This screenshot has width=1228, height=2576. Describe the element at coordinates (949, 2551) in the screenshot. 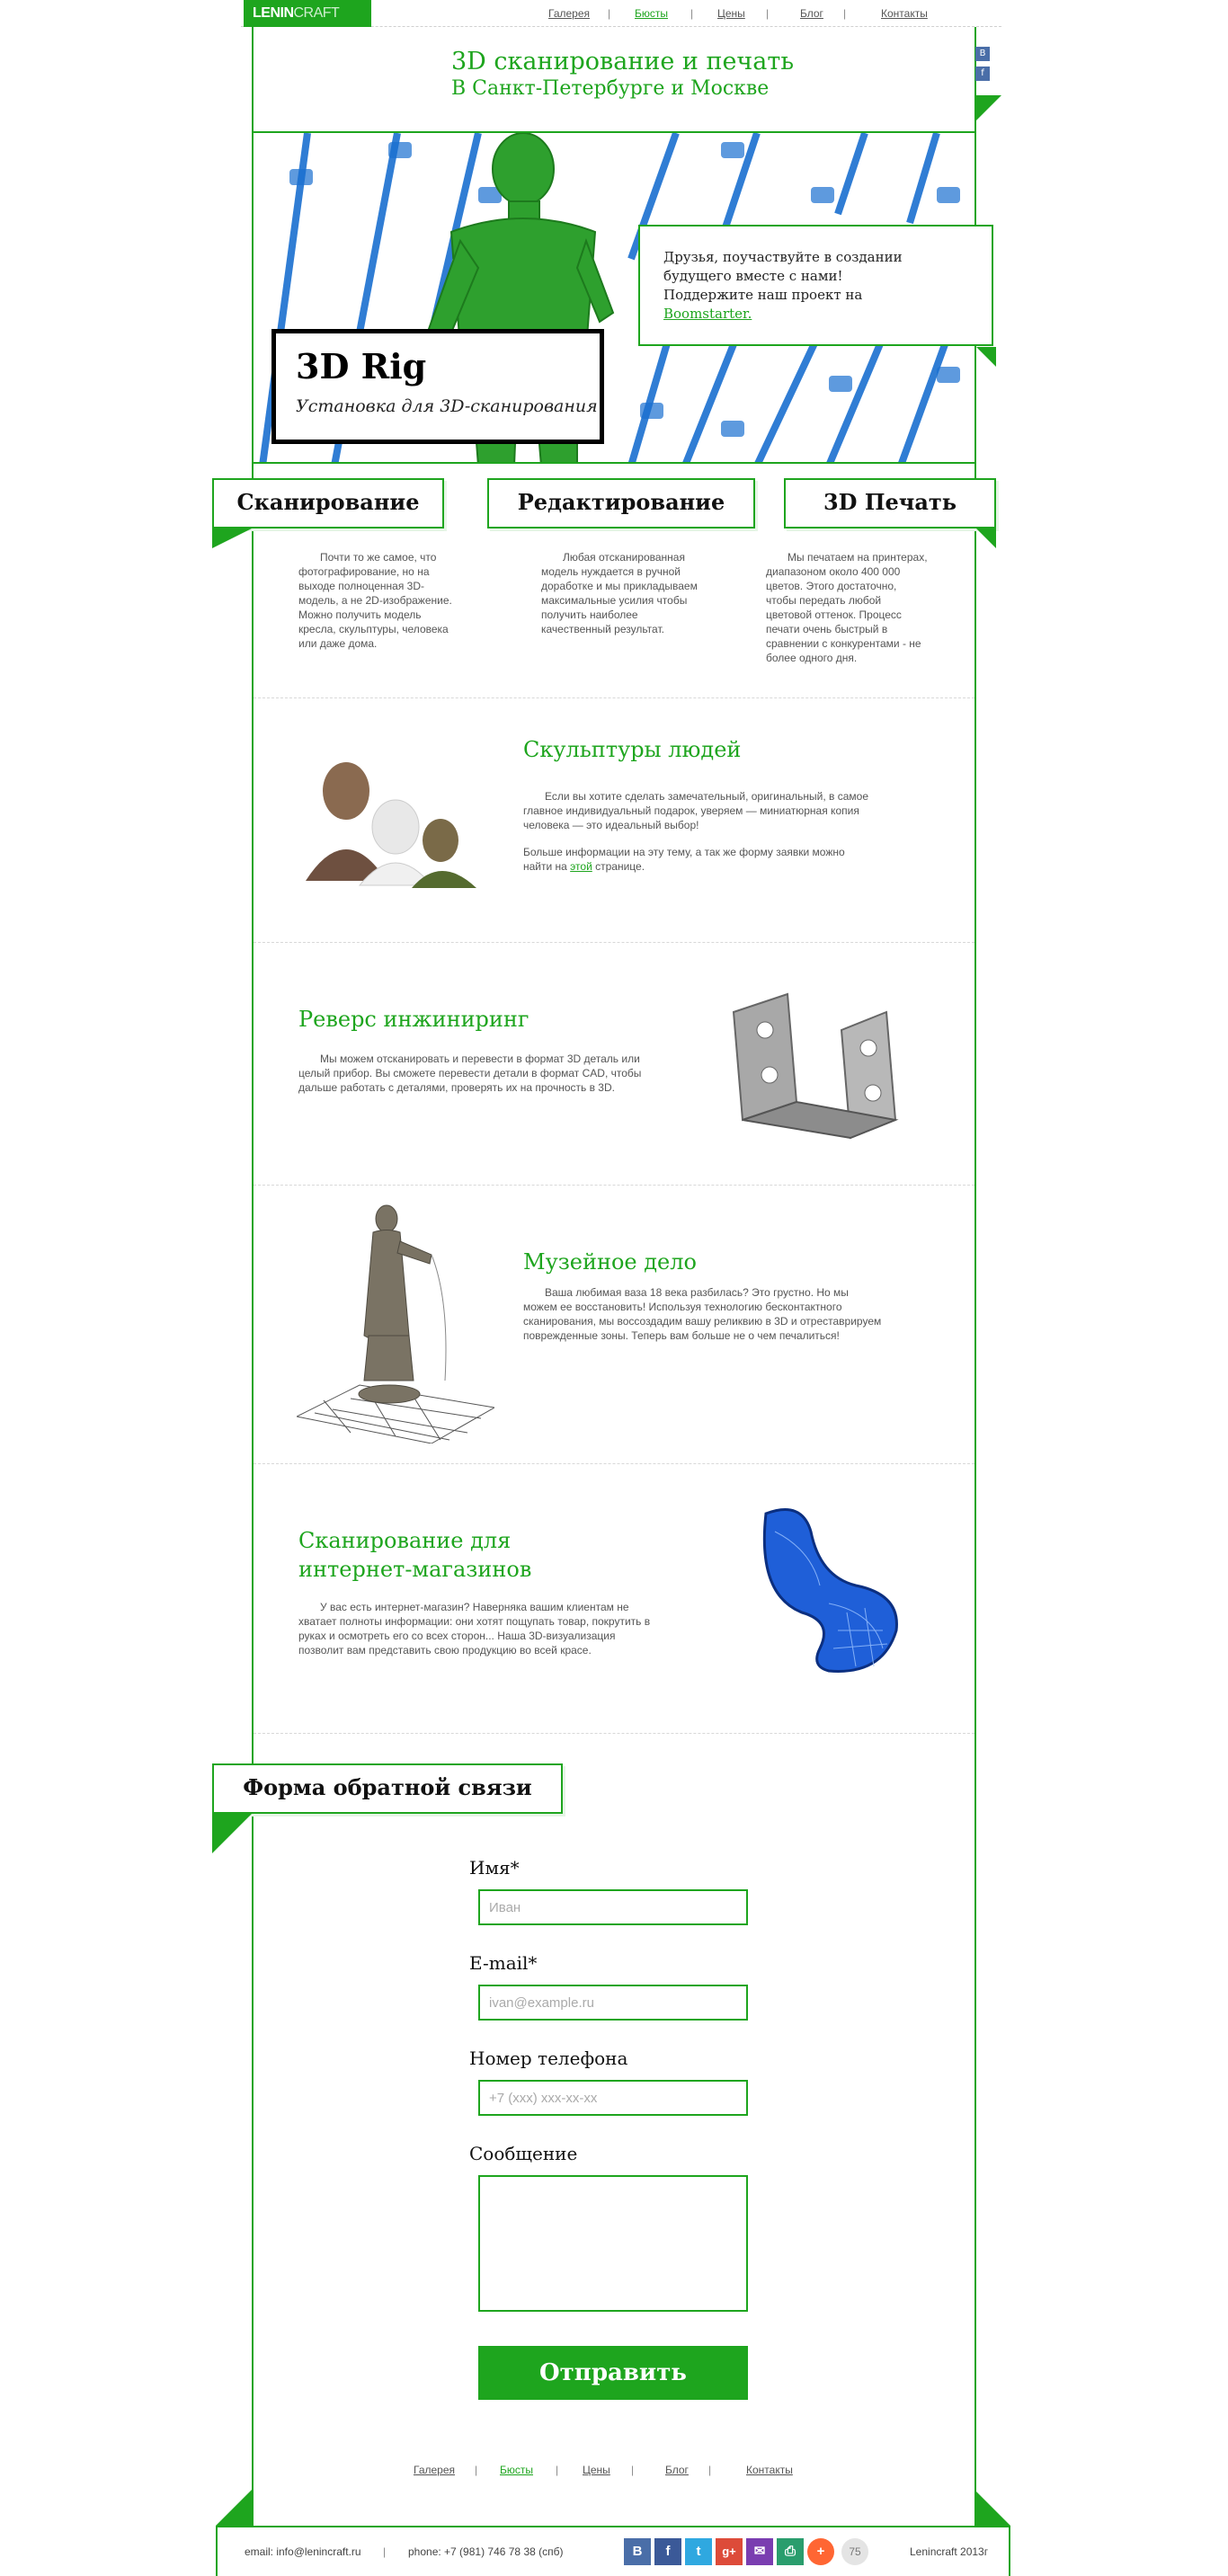

I see `footer-copyright: Lenincraft 2013г` at that location.